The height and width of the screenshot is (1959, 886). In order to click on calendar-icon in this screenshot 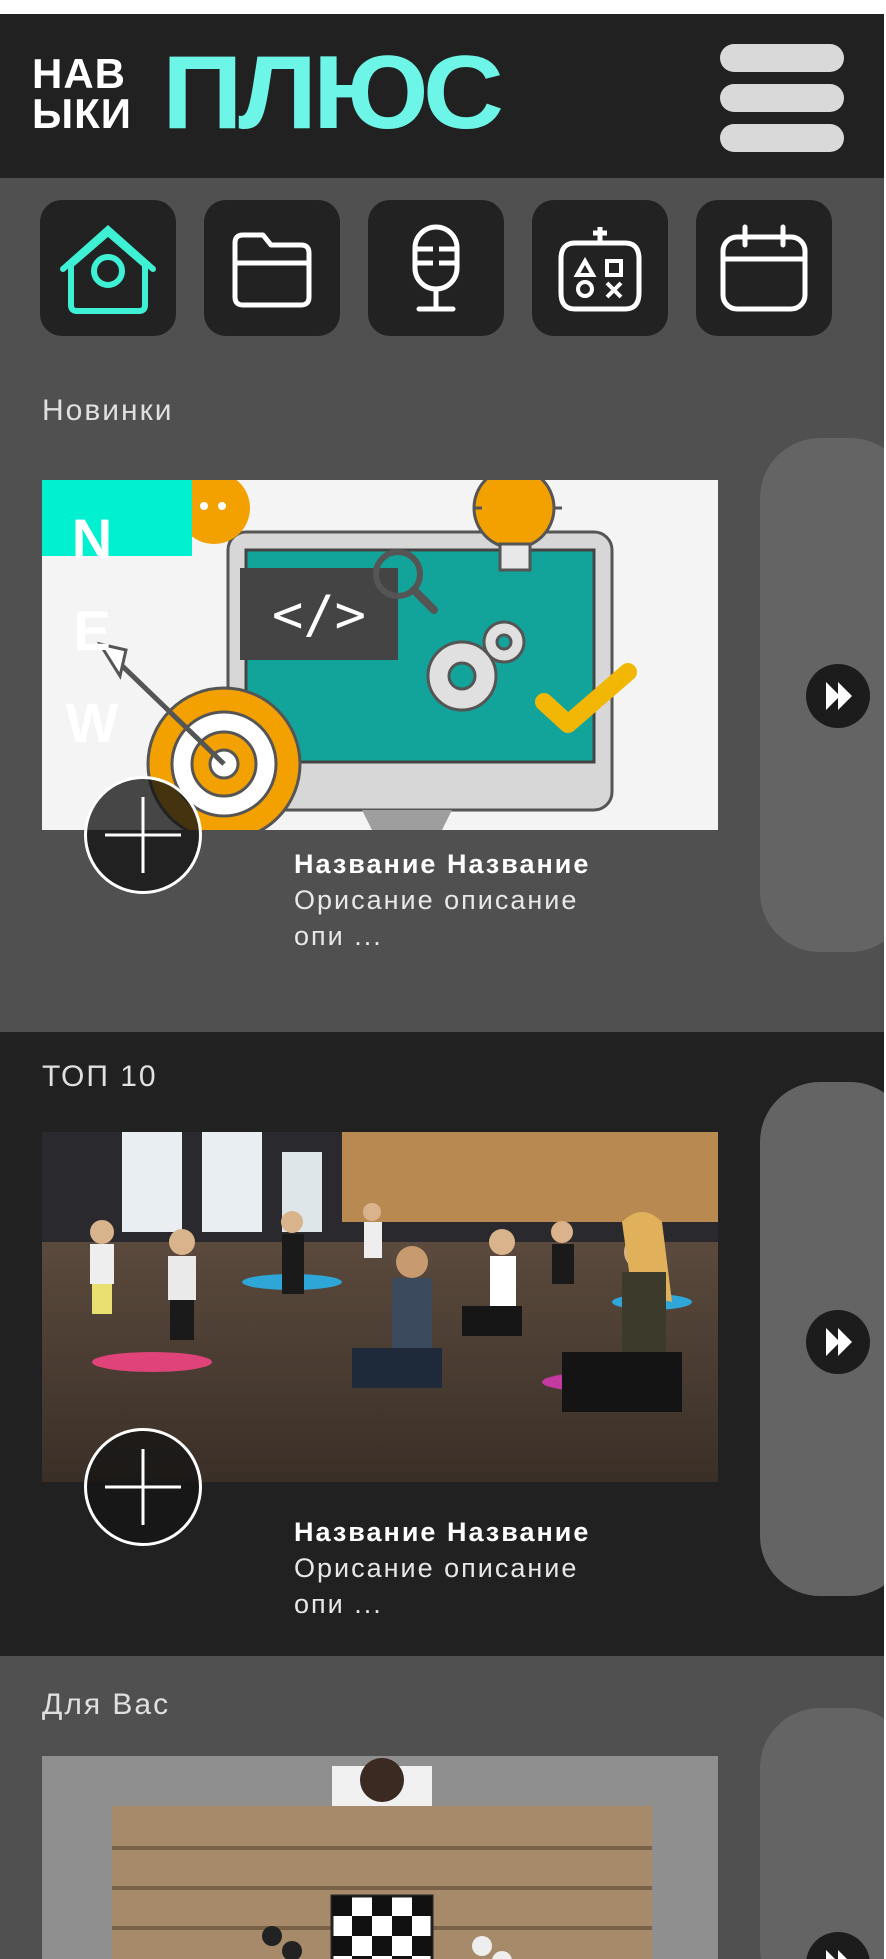, I will do `click(764, 268)`.